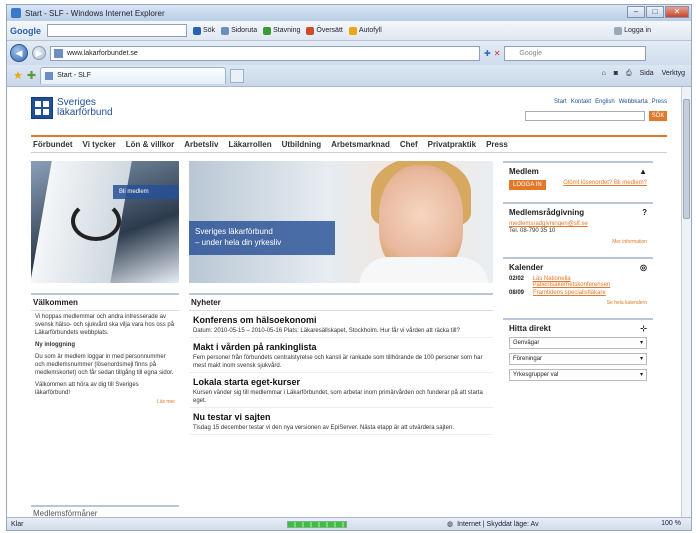 This screenshot has height=533, width=696. I want to click on site-search-input, so click(585, 116).